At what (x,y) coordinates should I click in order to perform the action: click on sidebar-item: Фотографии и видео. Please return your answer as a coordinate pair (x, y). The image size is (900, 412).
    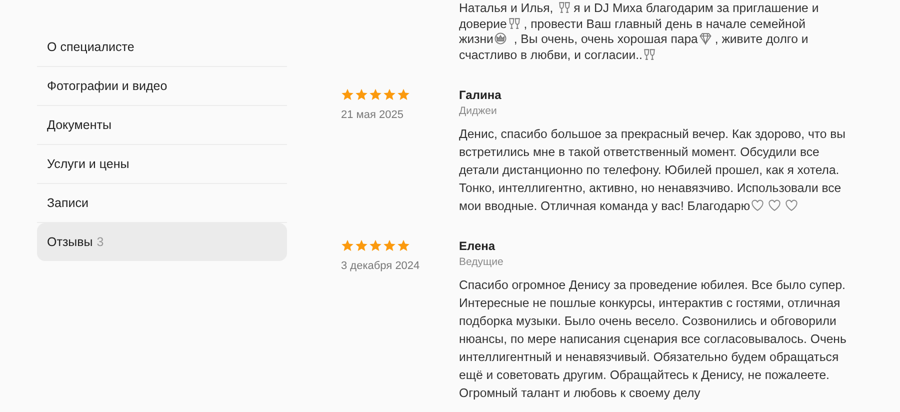
    Looking at the image, I should click on (162, 86).